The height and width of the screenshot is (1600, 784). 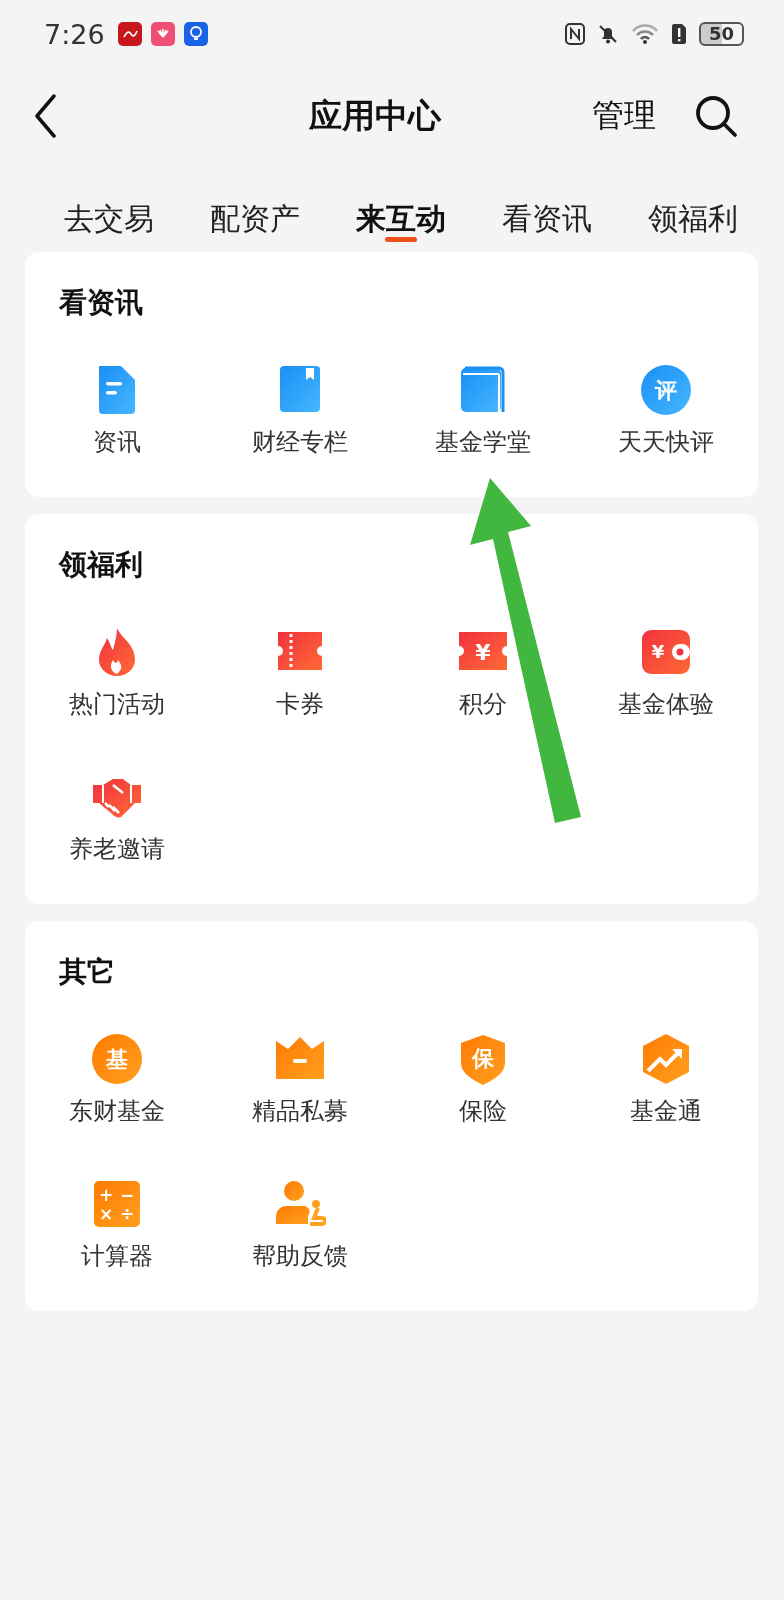 What do you see at coordinates (117, 410) in the screenshot?
I see `app-shortcut: 资讯` at bounding box center [117, 410].